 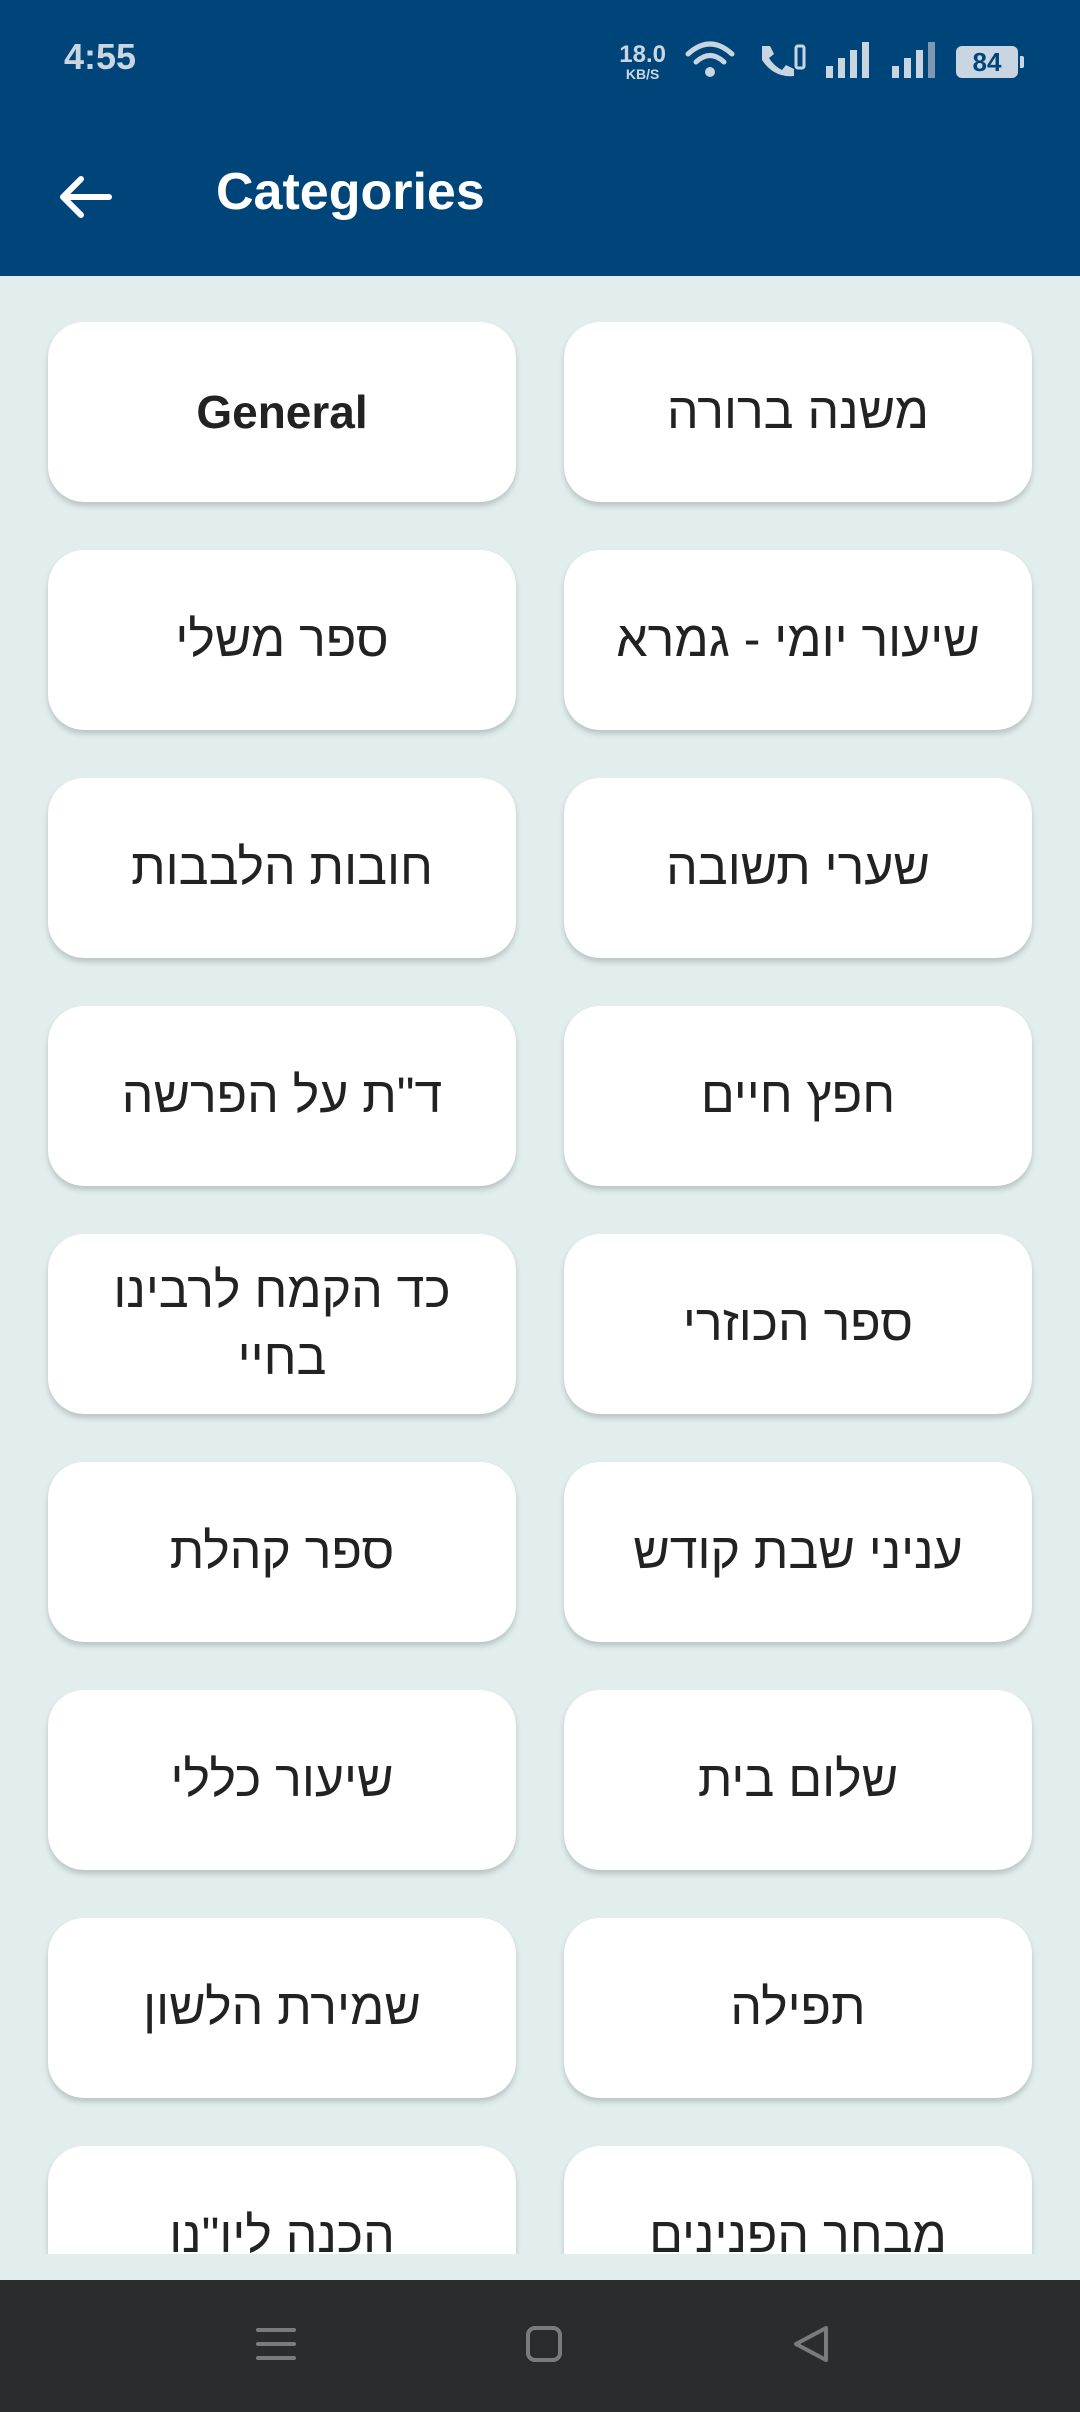 What do you see at coordinates (780, 62) in the screenshot?
I see `wifi-calling-icon` at bounding box center [780, 62].